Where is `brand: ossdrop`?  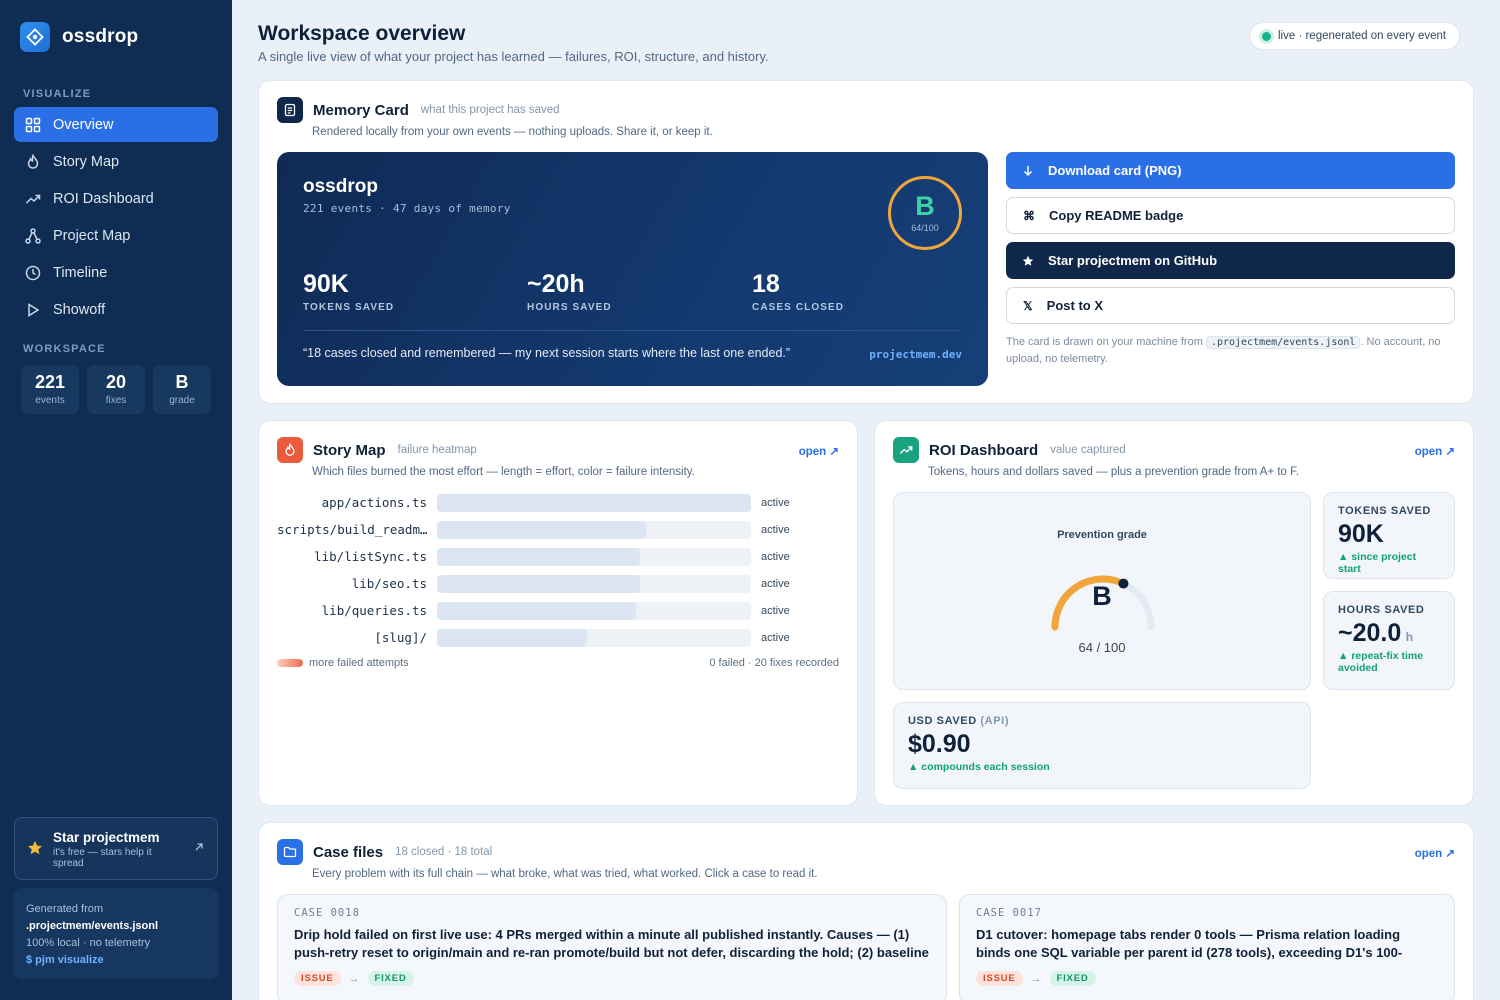
brand: ossdrop is located at coordinates (79, 37).